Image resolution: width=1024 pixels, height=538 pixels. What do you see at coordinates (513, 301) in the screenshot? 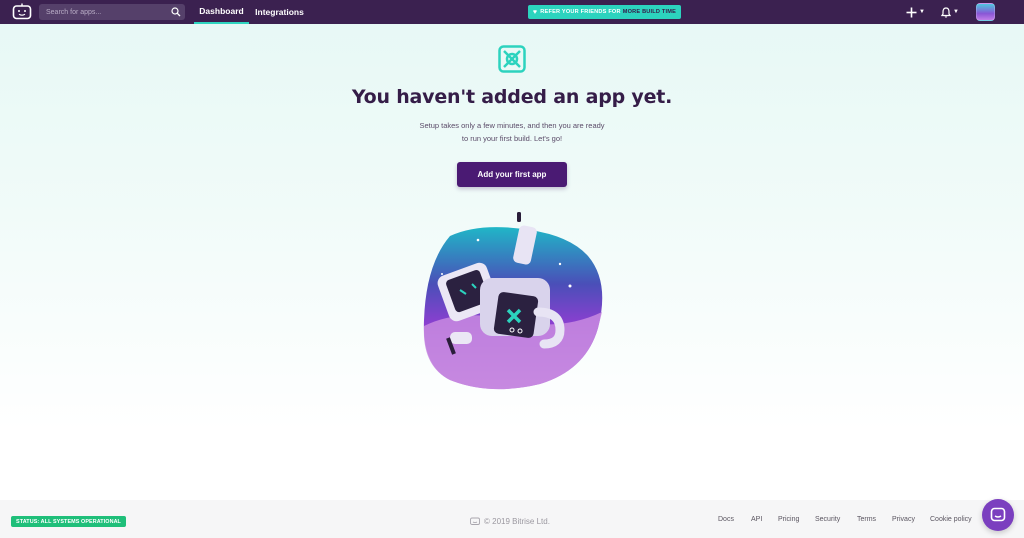
I see `fallen-robot-illustration` at bounding box center [513, 301].